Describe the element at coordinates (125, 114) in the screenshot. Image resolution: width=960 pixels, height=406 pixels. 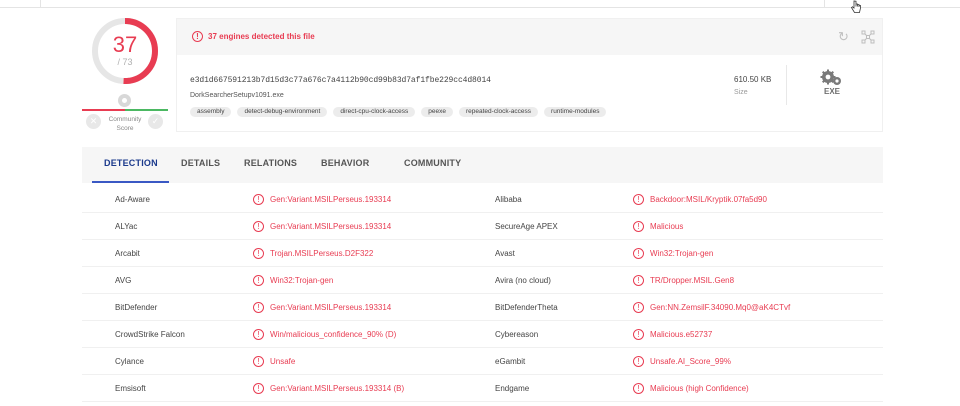
I see `community-score: ✕ Community Score ✓` at that location.